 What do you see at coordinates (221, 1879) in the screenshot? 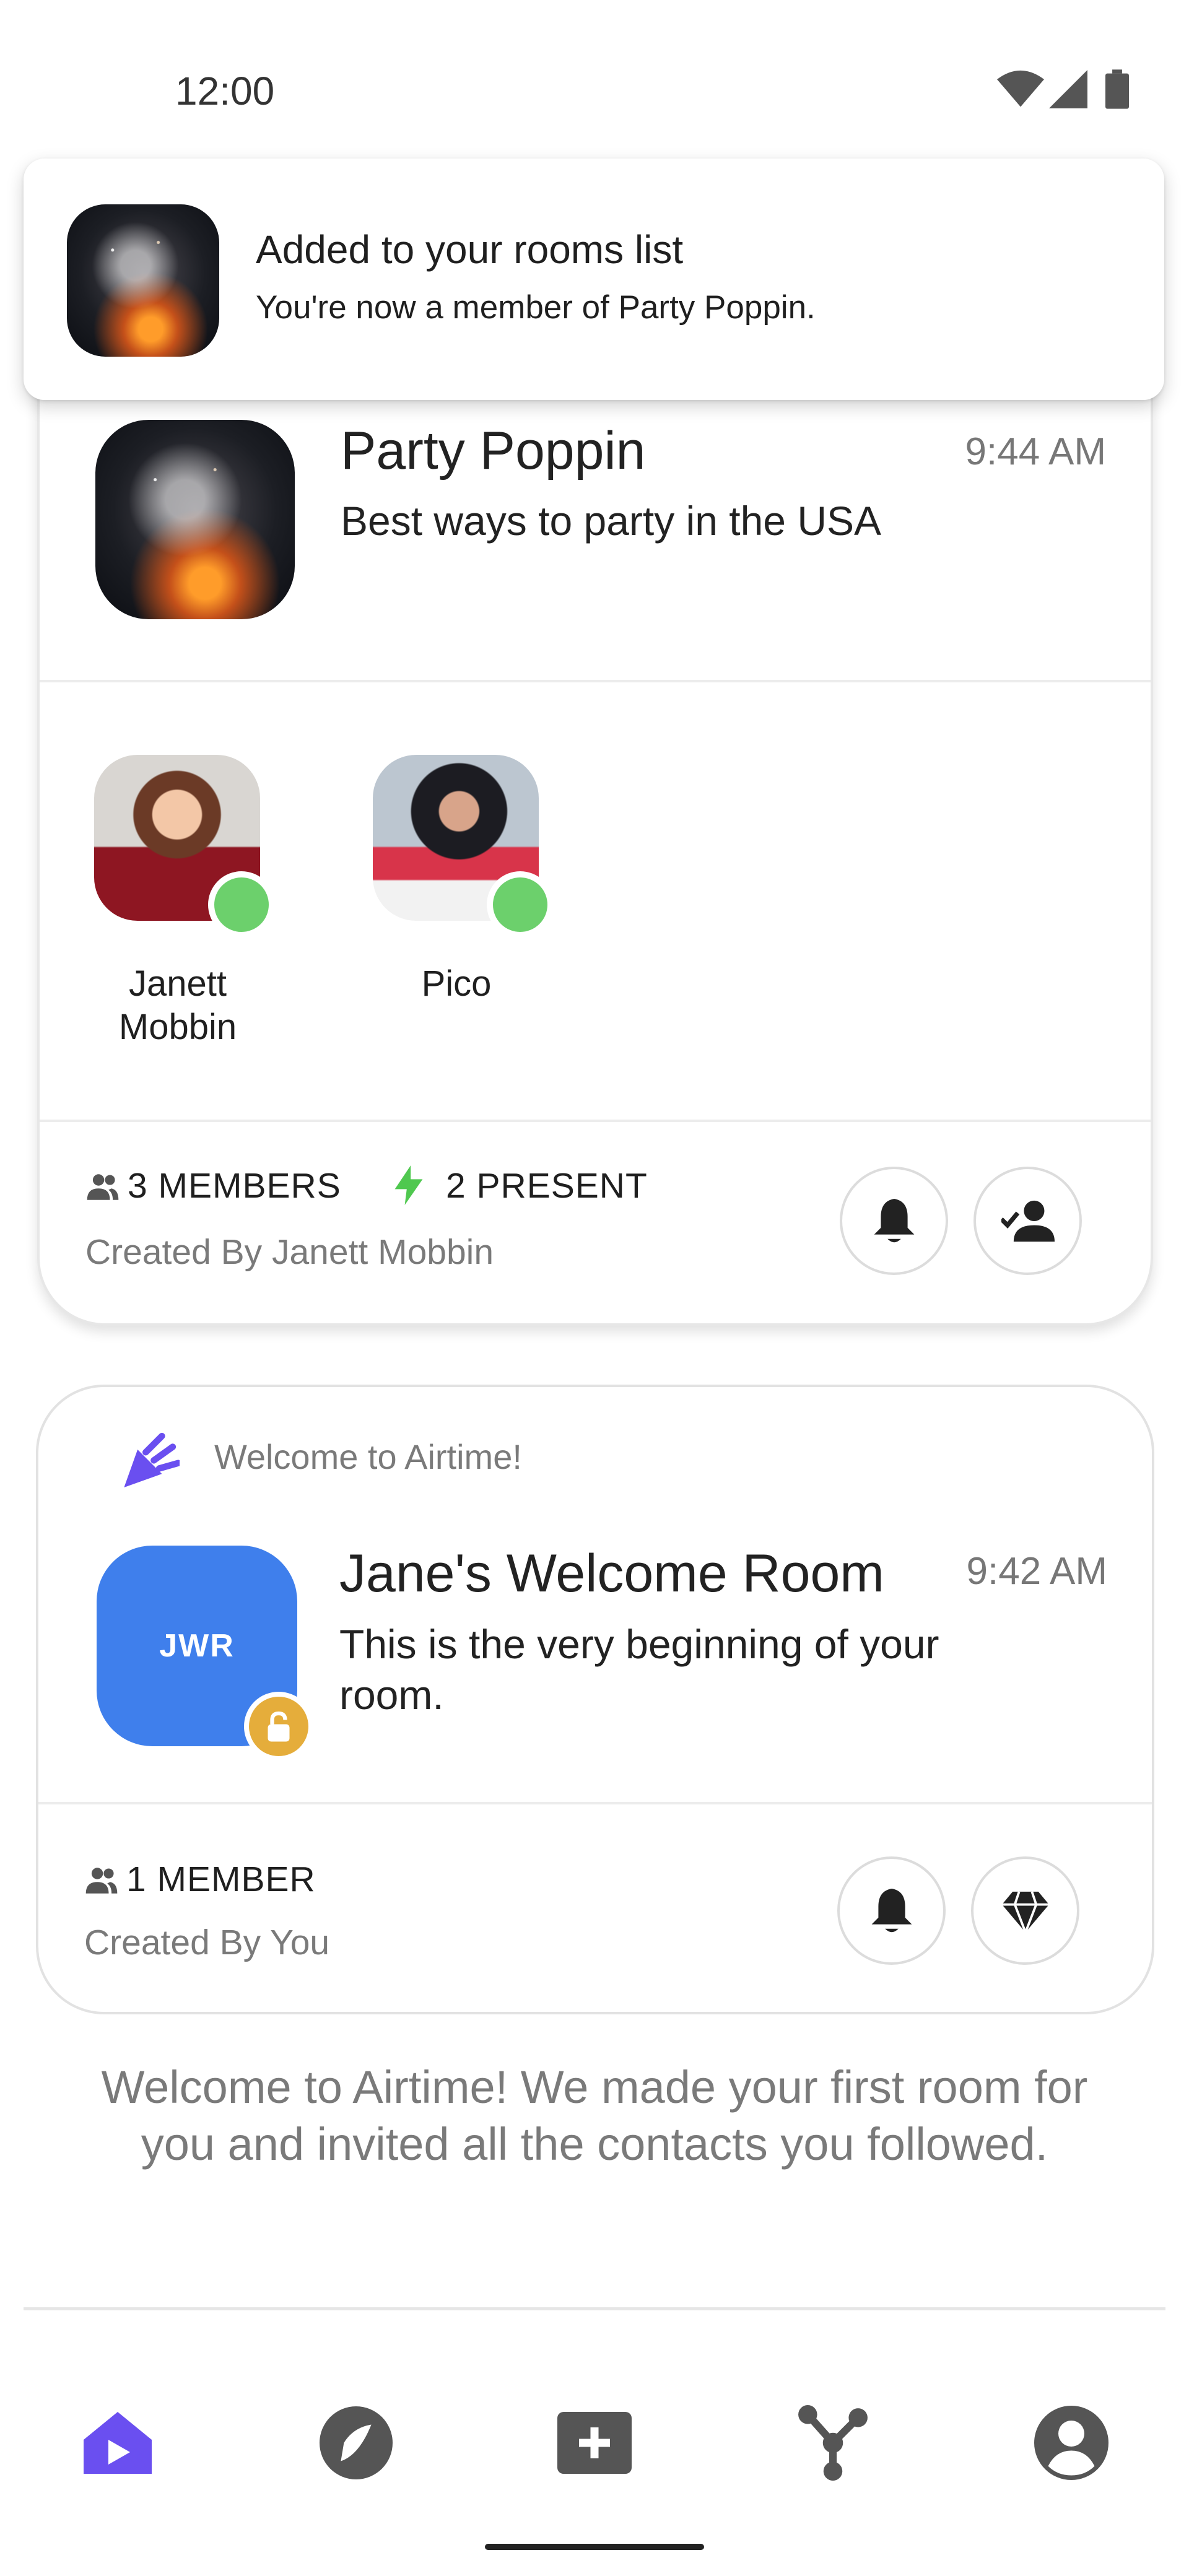
I see `member-count: 1 MEMBER` at bounding box center [221, 1879].